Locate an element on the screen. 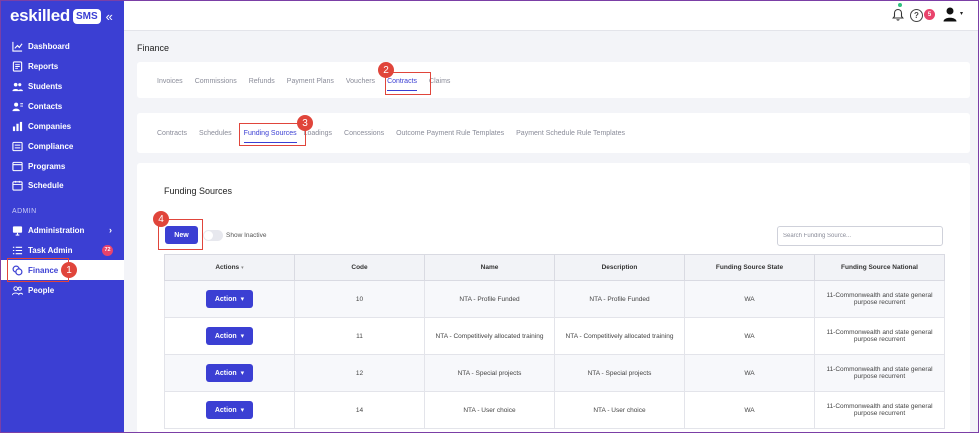 The height and width of the screenshot is (433, 979). subtab-concessions: Concessions is located at coordinates (364, 133).